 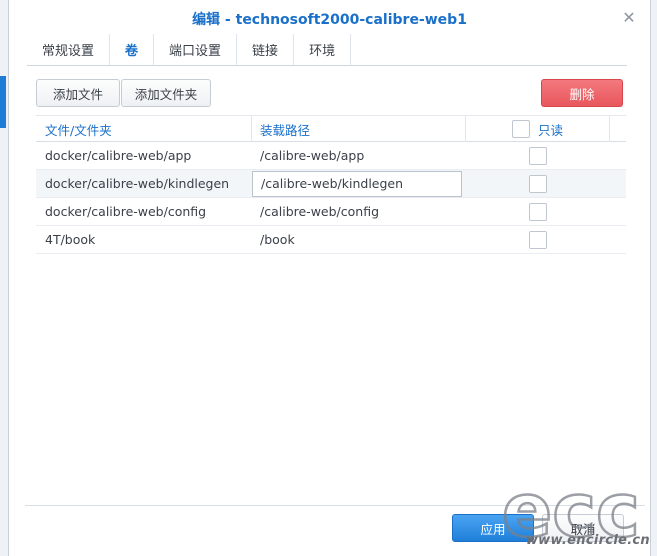 What do you see at coordinates (583, 528) in the screenshot?
I see `cancel-button: 取消` at bounding box center [583, 528].